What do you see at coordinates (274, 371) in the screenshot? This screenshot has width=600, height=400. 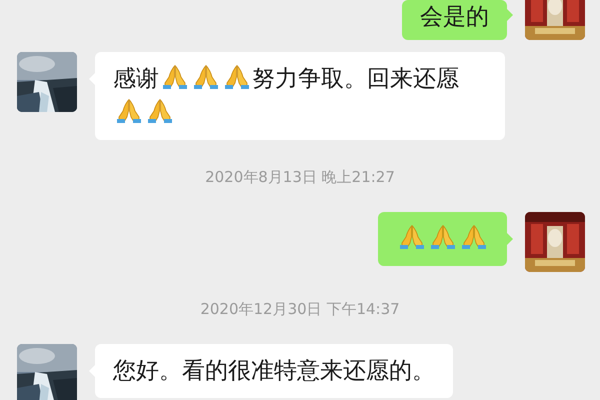 I see `message-bubble: 您好。看的很准特意来还愿的。` at bounding box center [274, 371].